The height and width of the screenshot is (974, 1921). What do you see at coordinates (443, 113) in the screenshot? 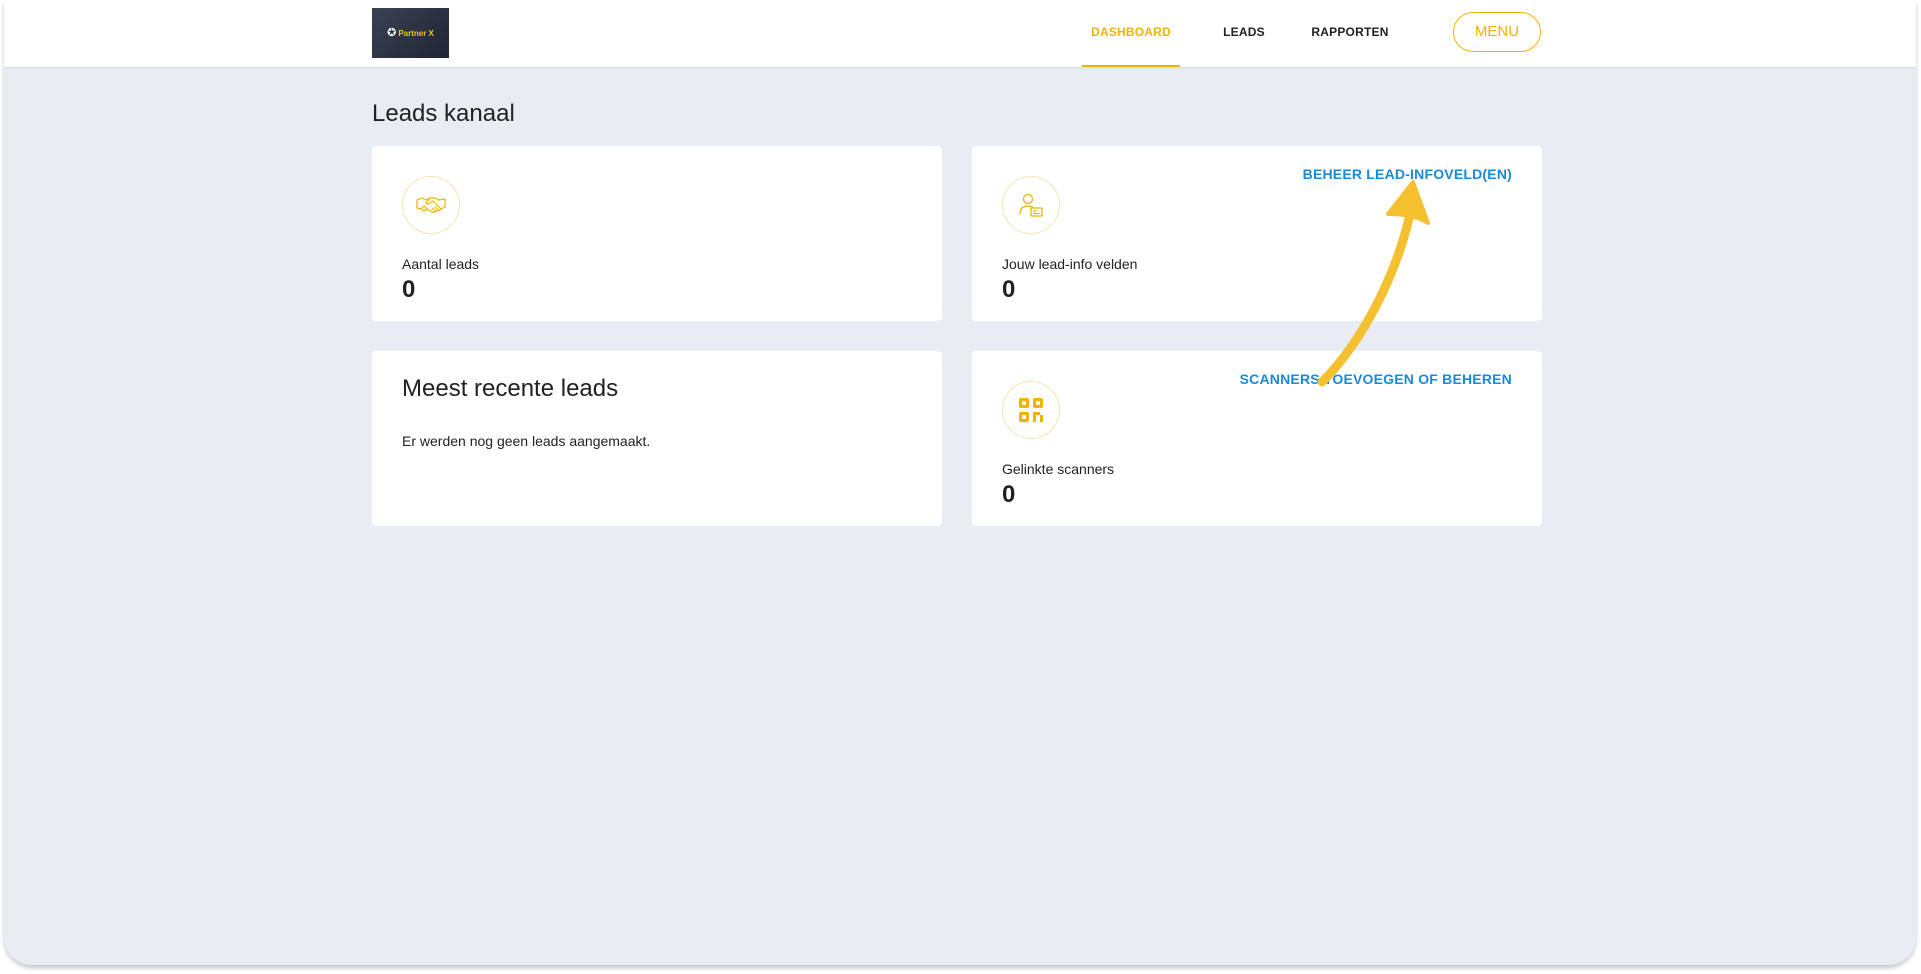
I see `page-title: Leads kanaal` at bounding box center [443, 113].